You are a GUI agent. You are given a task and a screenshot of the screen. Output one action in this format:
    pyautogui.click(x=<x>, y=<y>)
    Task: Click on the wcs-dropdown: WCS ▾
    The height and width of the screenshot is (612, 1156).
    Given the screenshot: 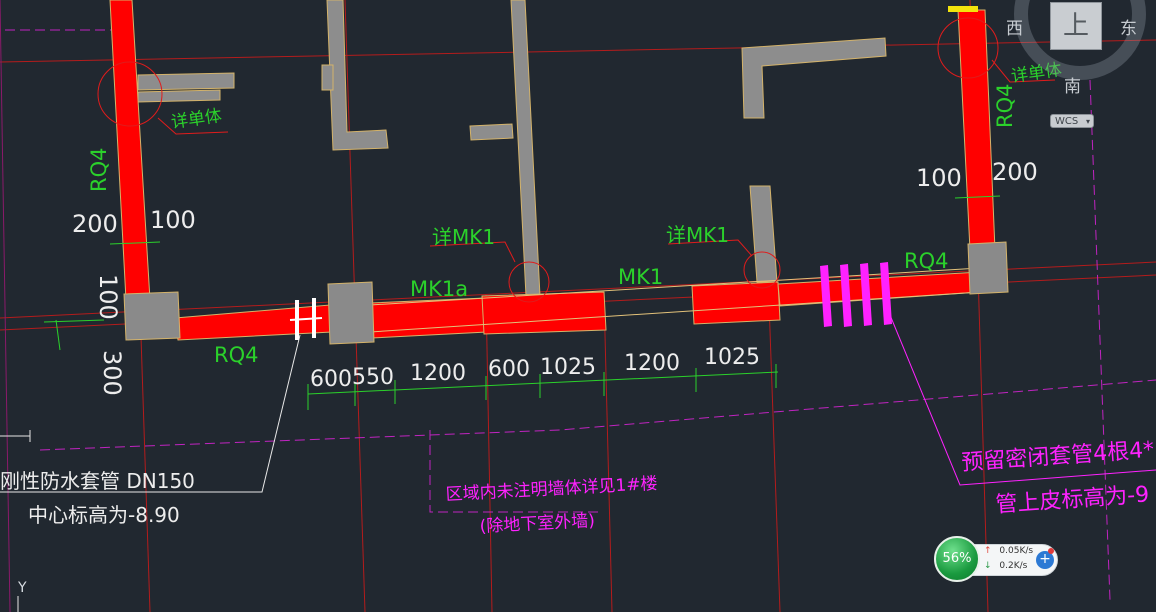 What is the action you would take?
    pyautogui.click(x=1072, y=121)
    